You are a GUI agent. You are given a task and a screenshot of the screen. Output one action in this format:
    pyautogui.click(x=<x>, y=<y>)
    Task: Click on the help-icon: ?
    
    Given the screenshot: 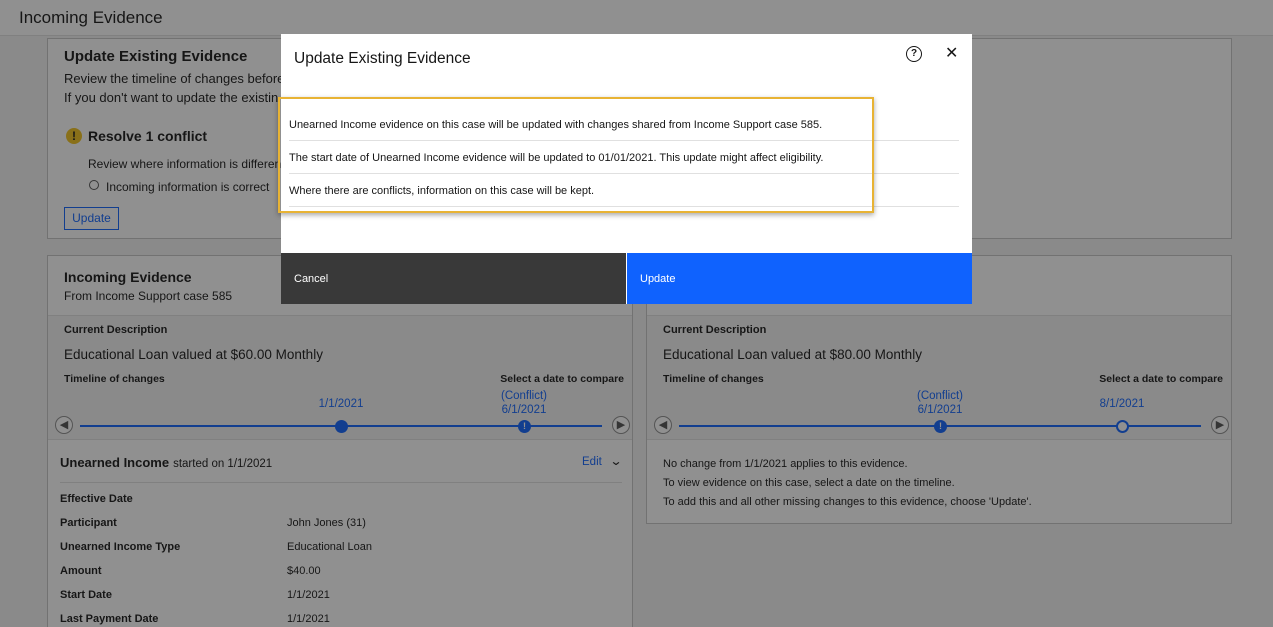 What is the action you would take?
    pyautogui.click(x=914, y=54)
    